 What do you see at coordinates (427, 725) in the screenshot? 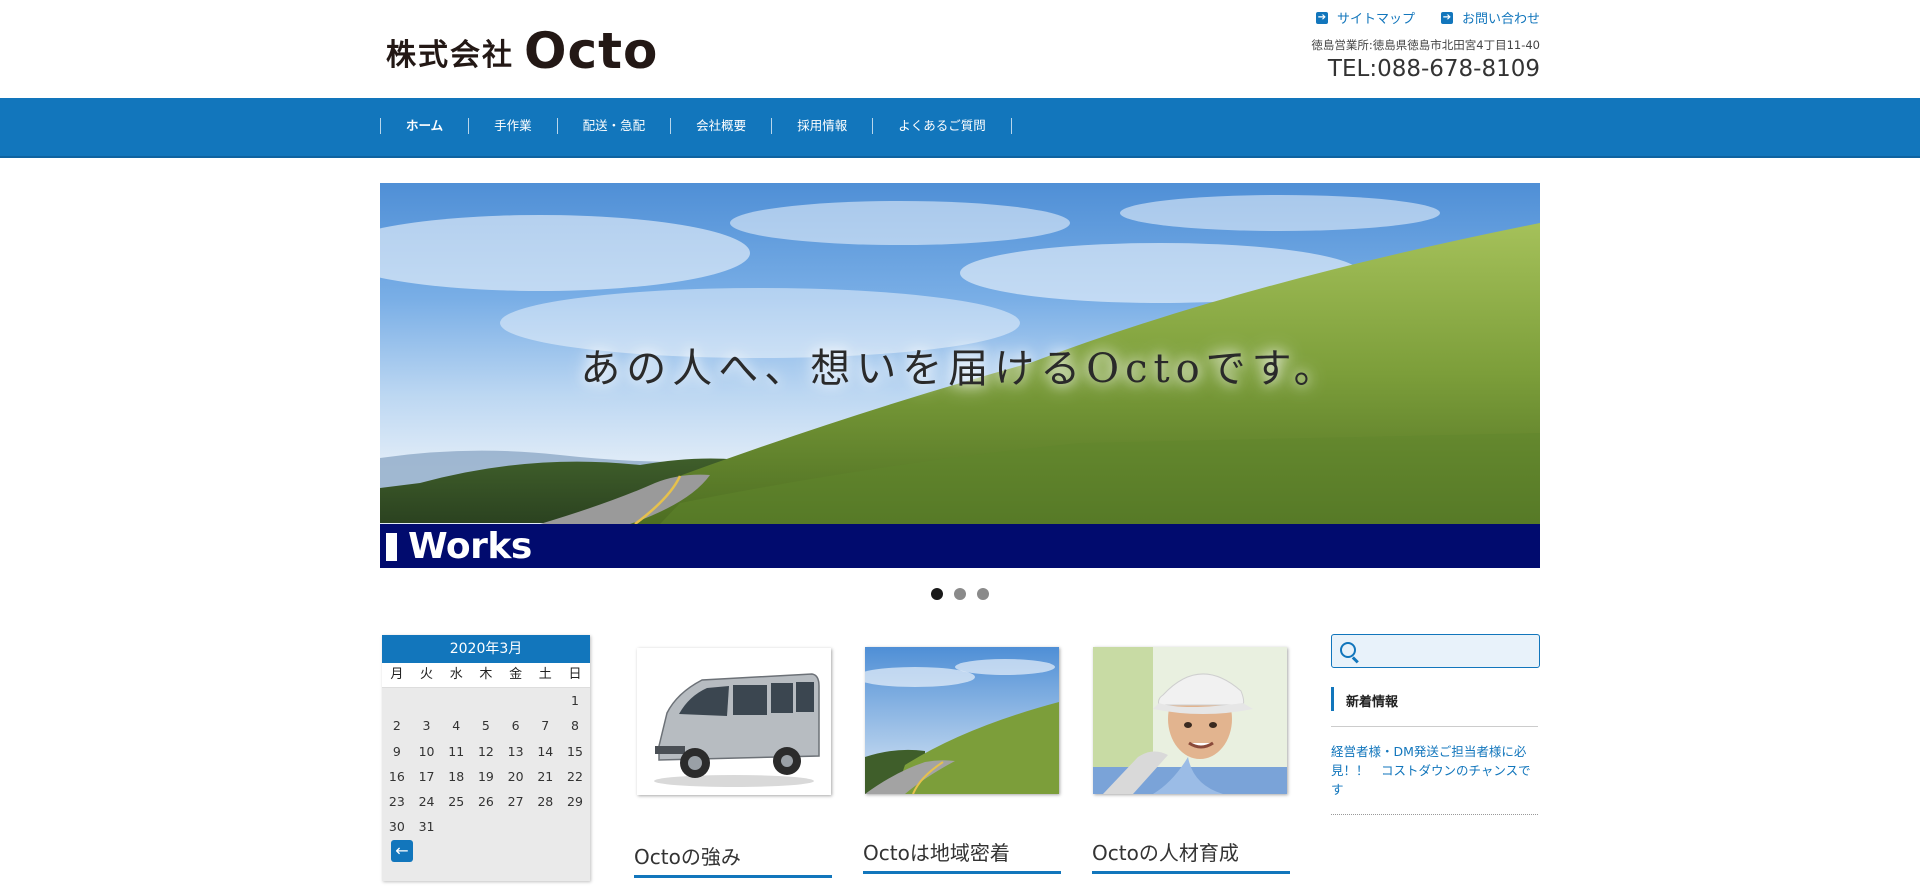
I see `calendar-day: 3` at bounding box center [427, 725].